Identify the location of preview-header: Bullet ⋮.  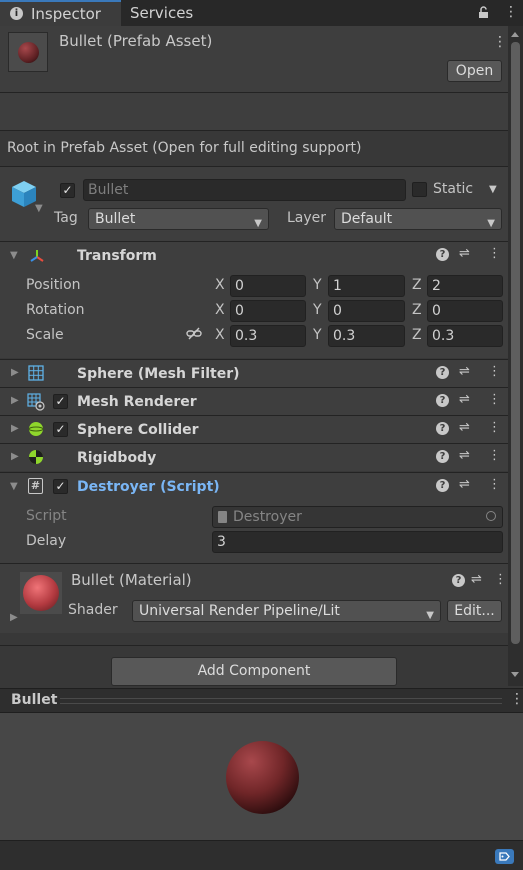
(261, 700).